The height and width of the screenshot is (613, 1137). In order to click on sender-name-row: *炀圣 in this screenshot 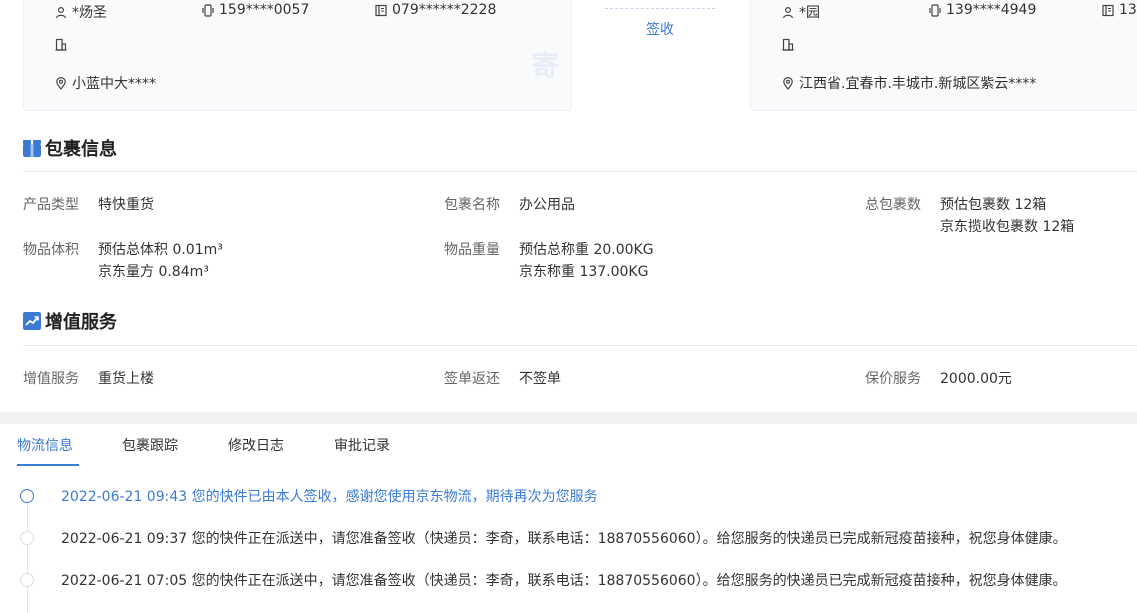, I will do `click(81, 12)`.